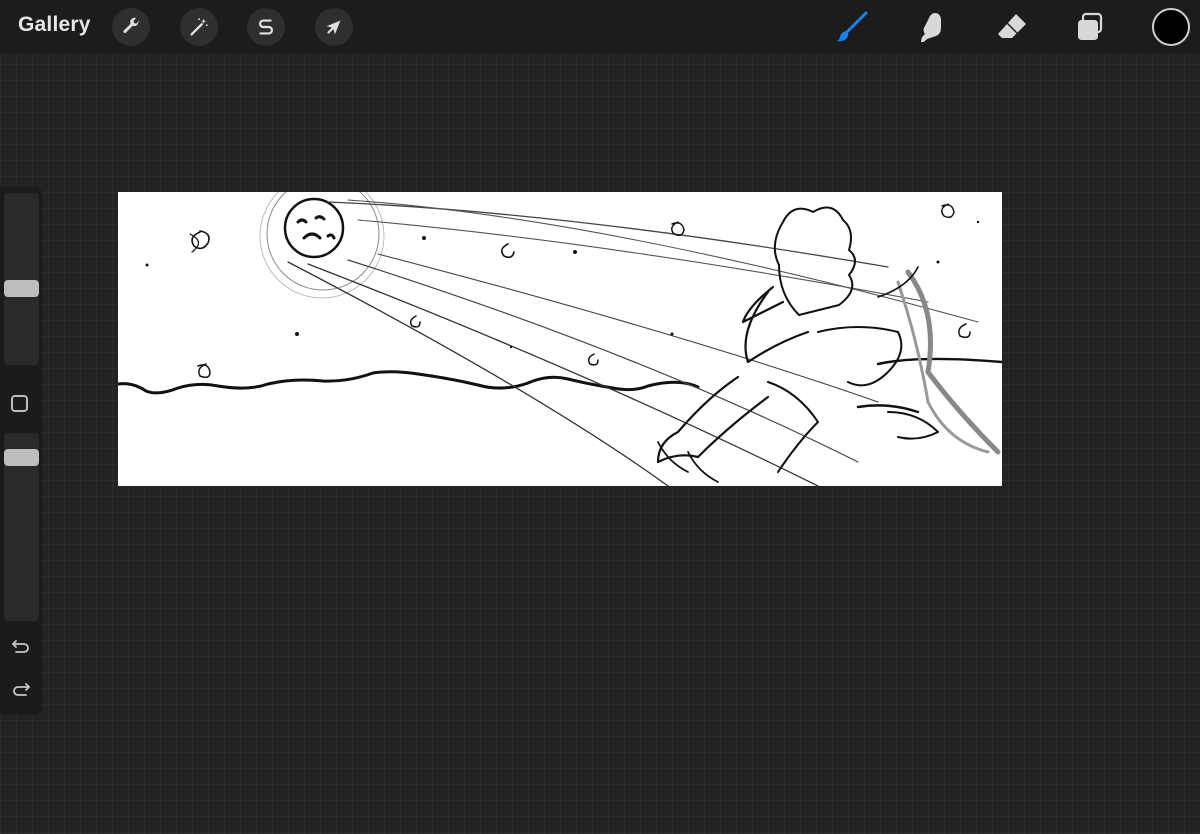 The width and height of the screenshot is (1200, 834). I want to click on magic-wand-icon, so click(199, 27).